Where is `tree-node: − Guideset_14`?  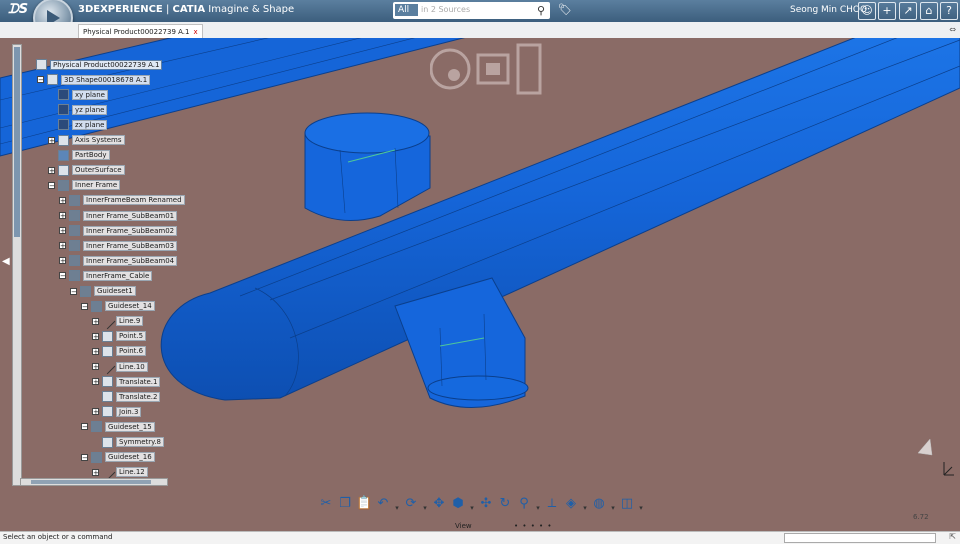 tree-node: − Guideset_14 is located at coordinates (118, 306).